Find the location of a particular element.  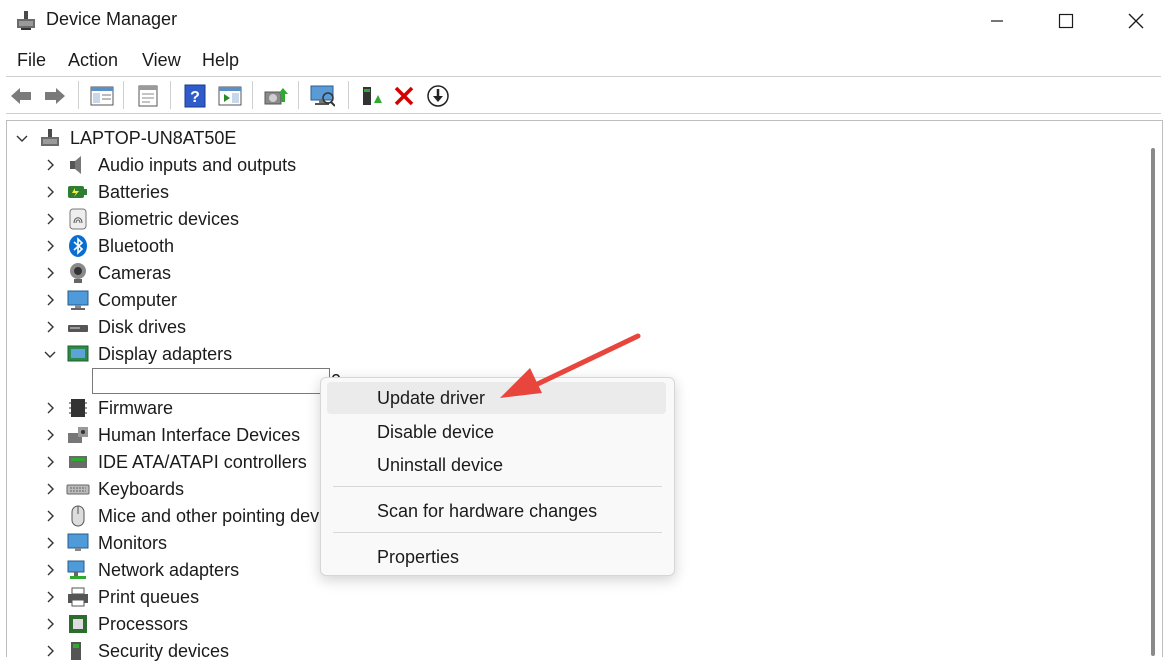

update-driver-button is located at coordinates (276, 96).